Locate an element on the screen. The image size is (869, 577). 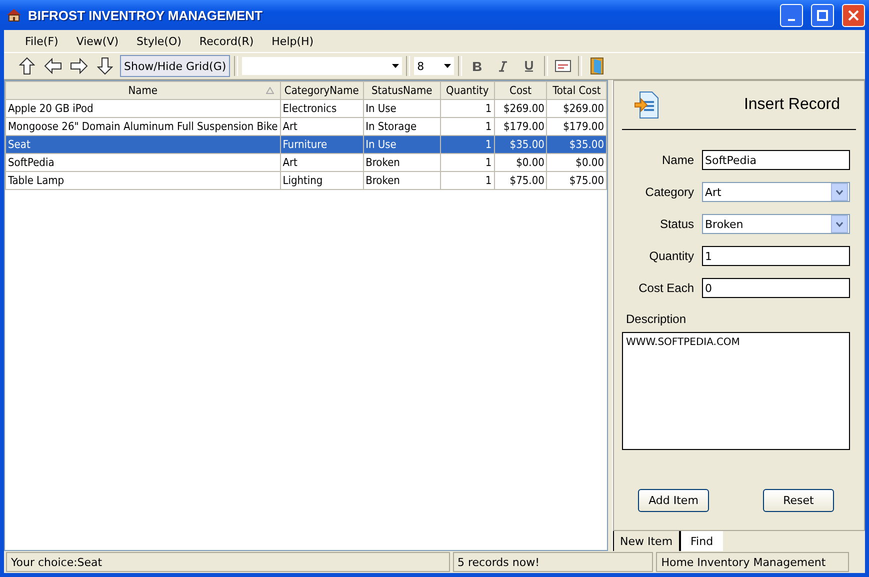
maximize-button is located at coordinates (822, 15).